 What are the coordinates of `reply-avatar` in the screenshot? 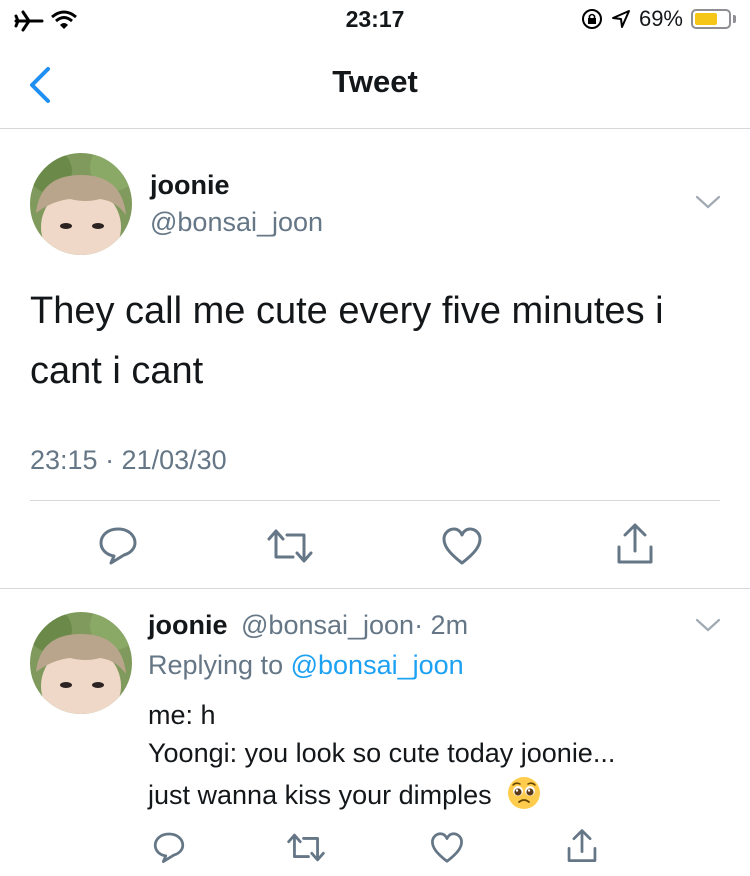 It's located at (81, 663).